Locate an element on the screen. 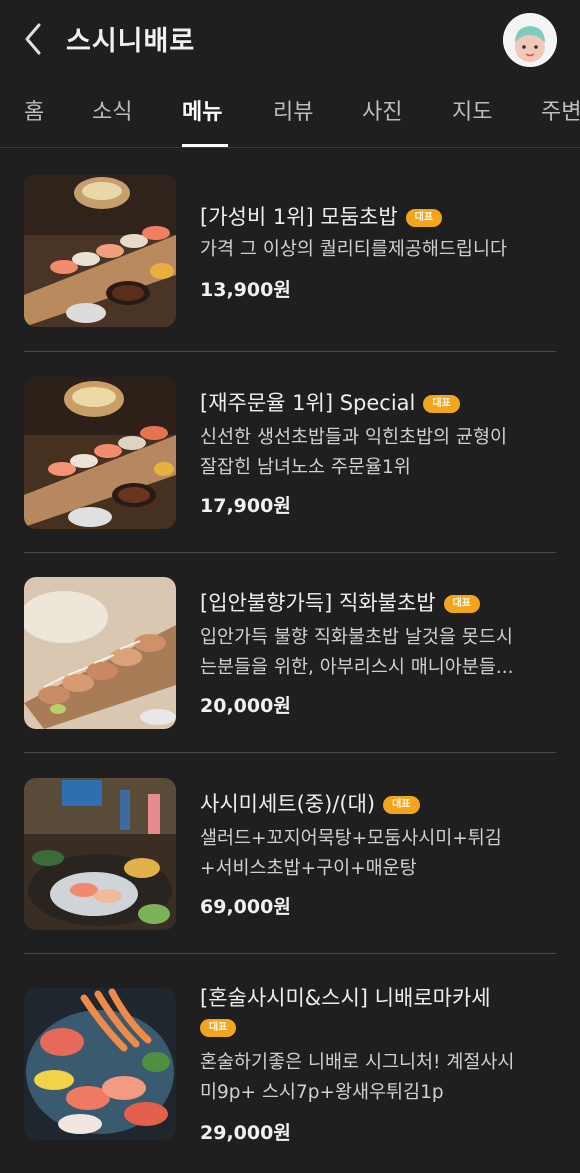  description-line: +서비스초밥+구이+매운탕 is located at coordinates (308, 868).